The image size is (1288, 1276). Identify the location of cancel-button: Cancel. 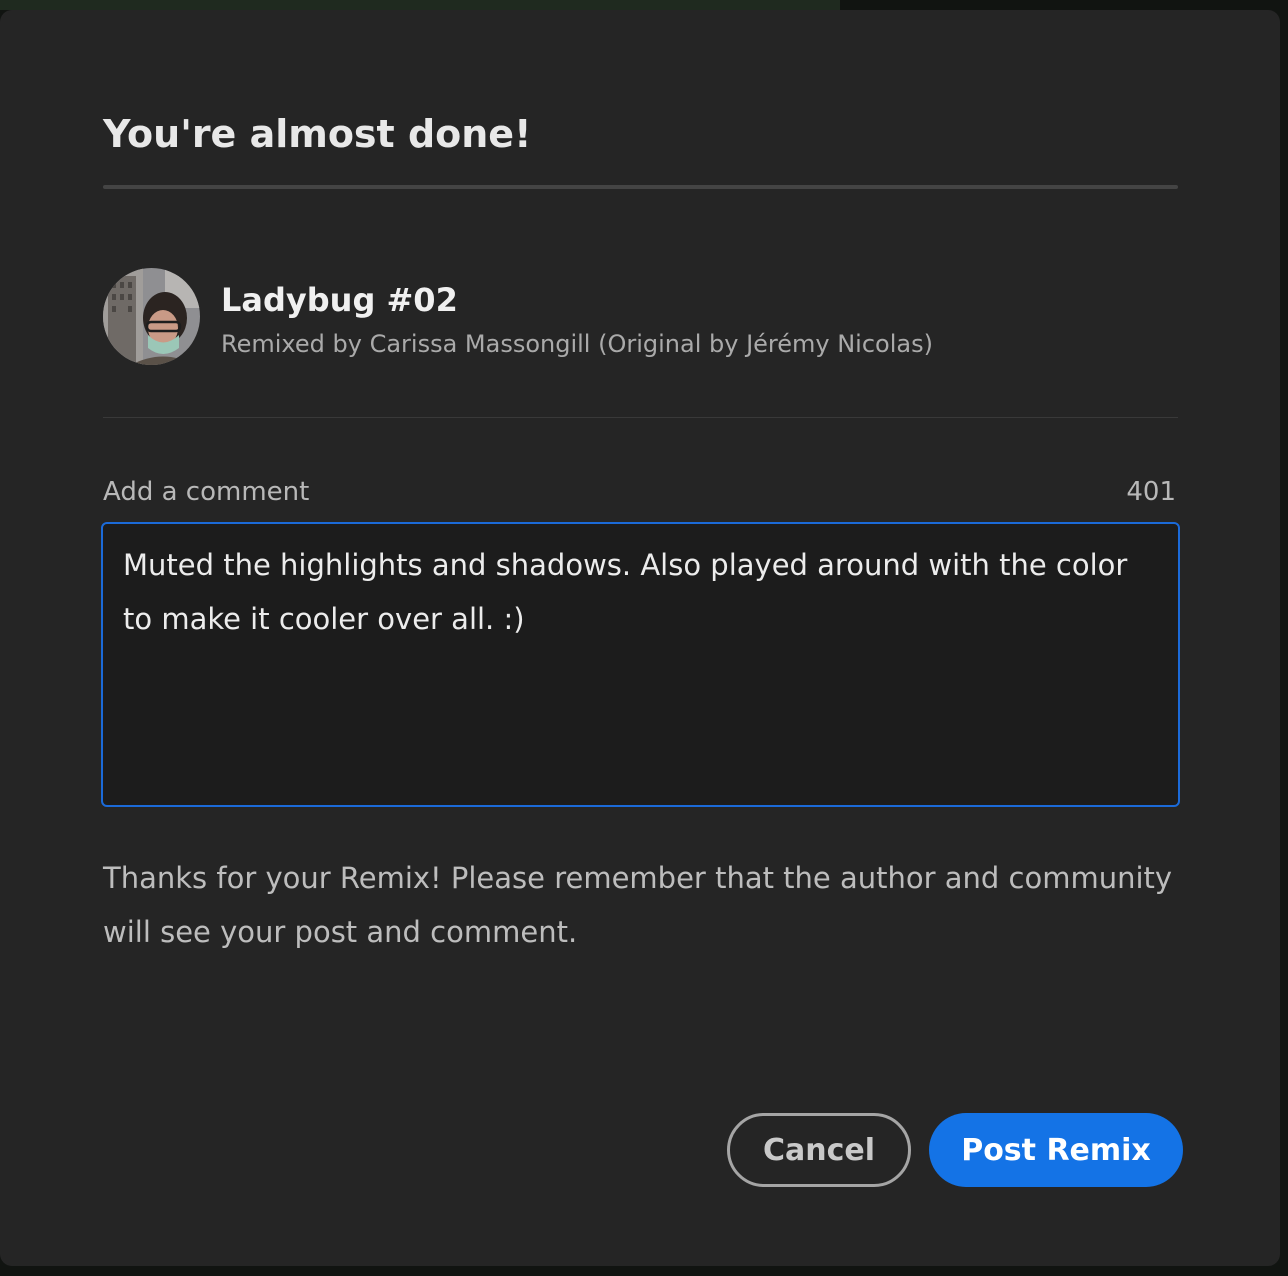
(819, 1150).